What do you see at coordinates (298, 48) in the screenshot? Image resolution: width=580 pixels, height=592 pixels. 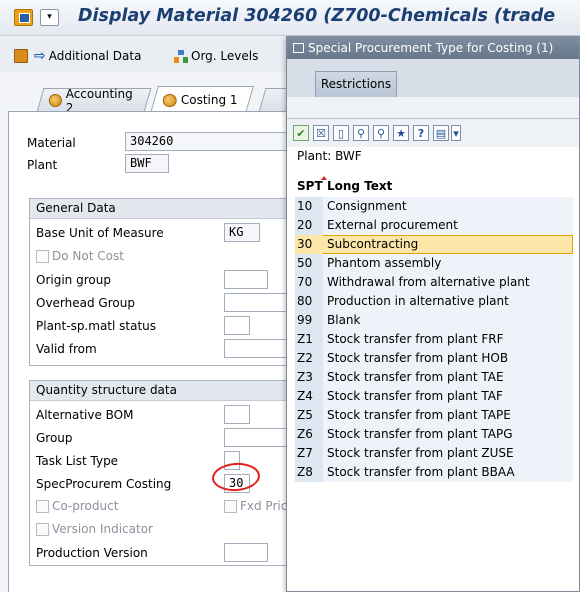 I see `dialog-icon` at bounding box center [298, 48].